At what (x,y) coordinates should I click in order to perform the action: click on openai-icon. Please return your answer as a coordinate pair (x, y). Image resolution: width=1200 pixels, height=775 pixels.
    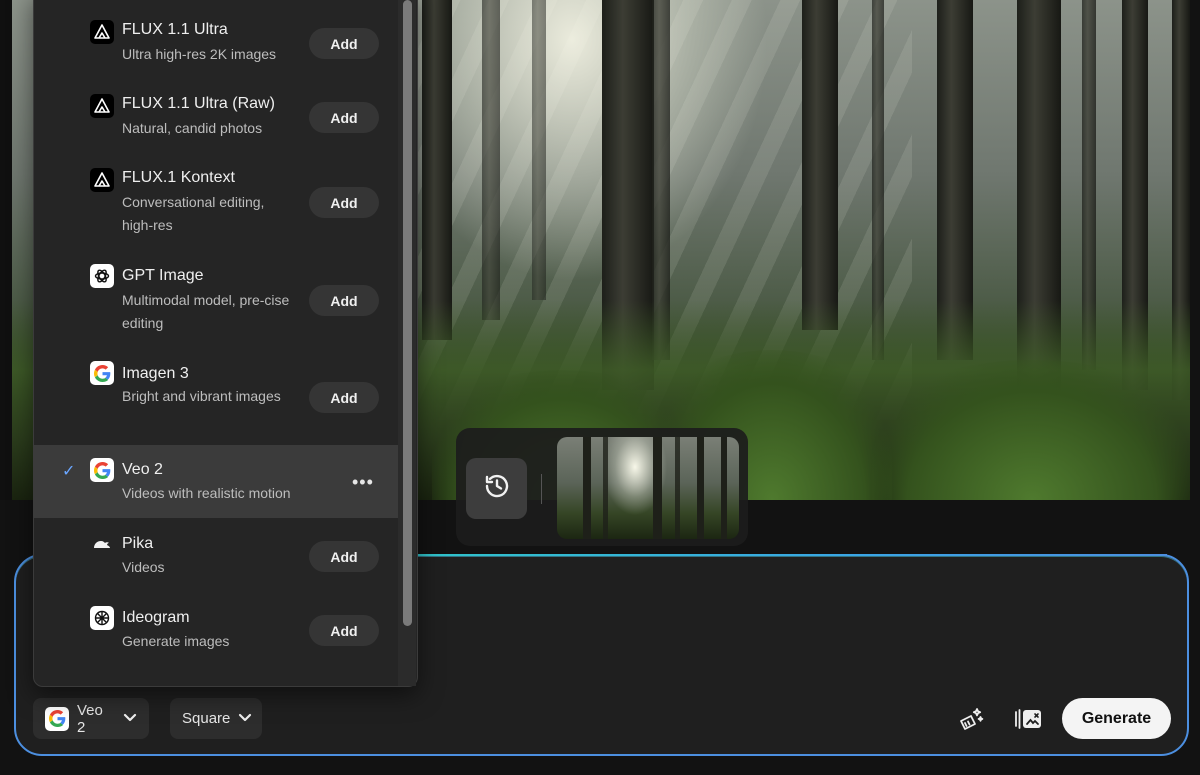
    Looking at the image, I should click on (102, 276).